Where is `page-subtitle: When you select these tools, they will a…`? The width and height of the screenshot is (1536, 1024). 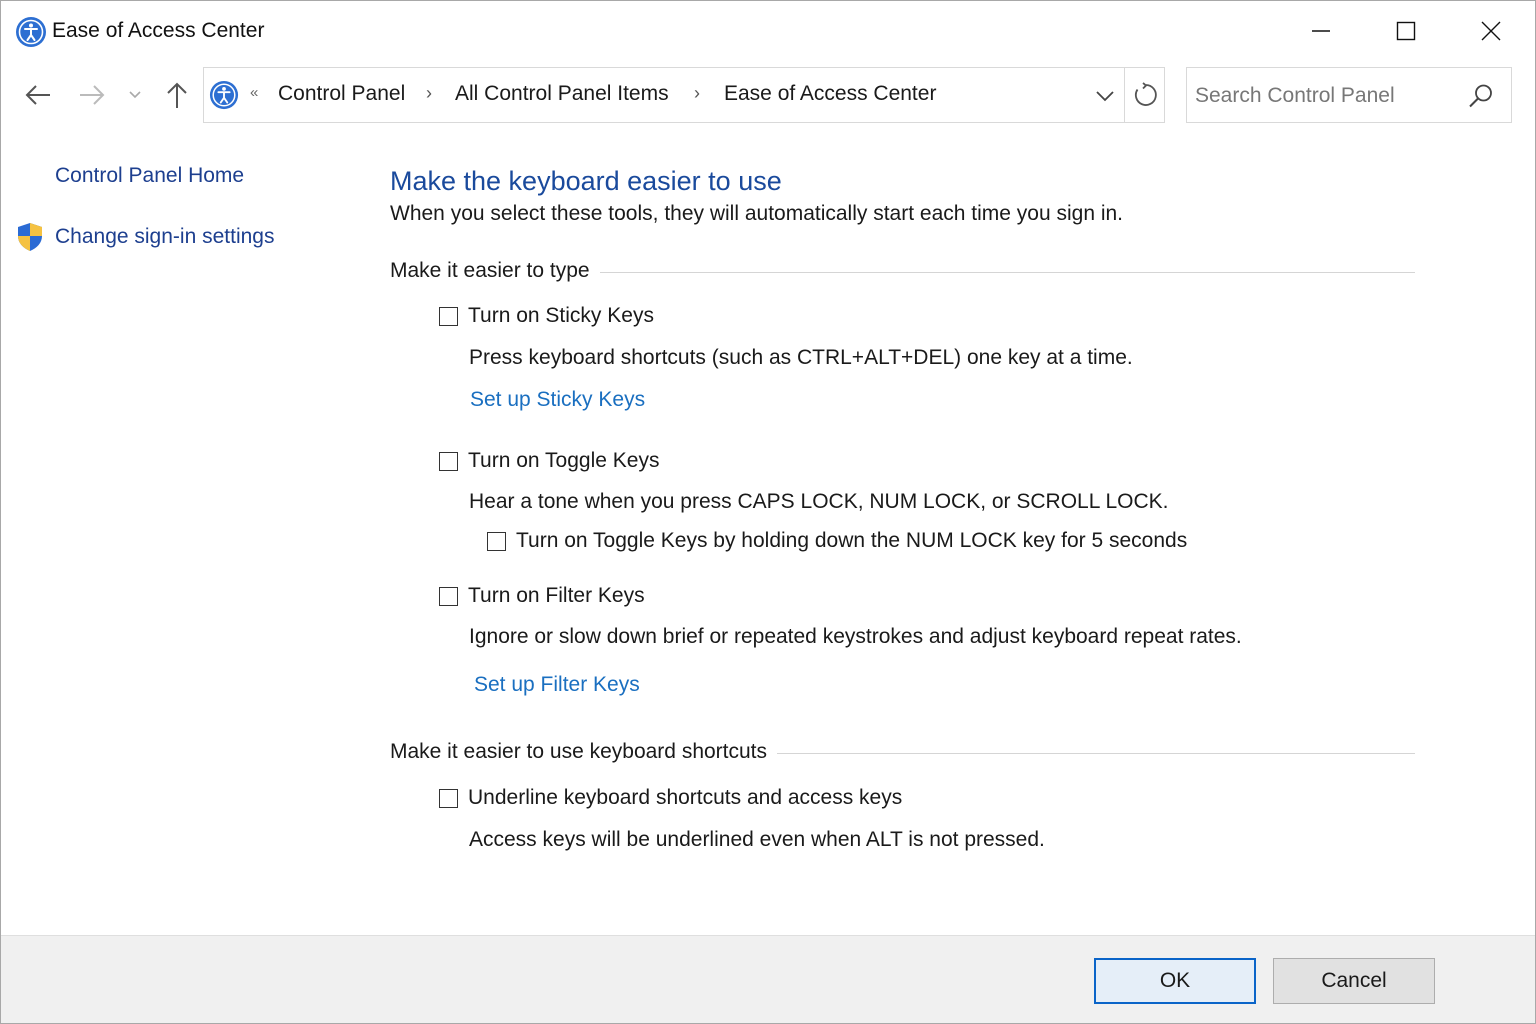
page-subtitle: When you select these tools, they will a… is located at coordinates (757, 213).